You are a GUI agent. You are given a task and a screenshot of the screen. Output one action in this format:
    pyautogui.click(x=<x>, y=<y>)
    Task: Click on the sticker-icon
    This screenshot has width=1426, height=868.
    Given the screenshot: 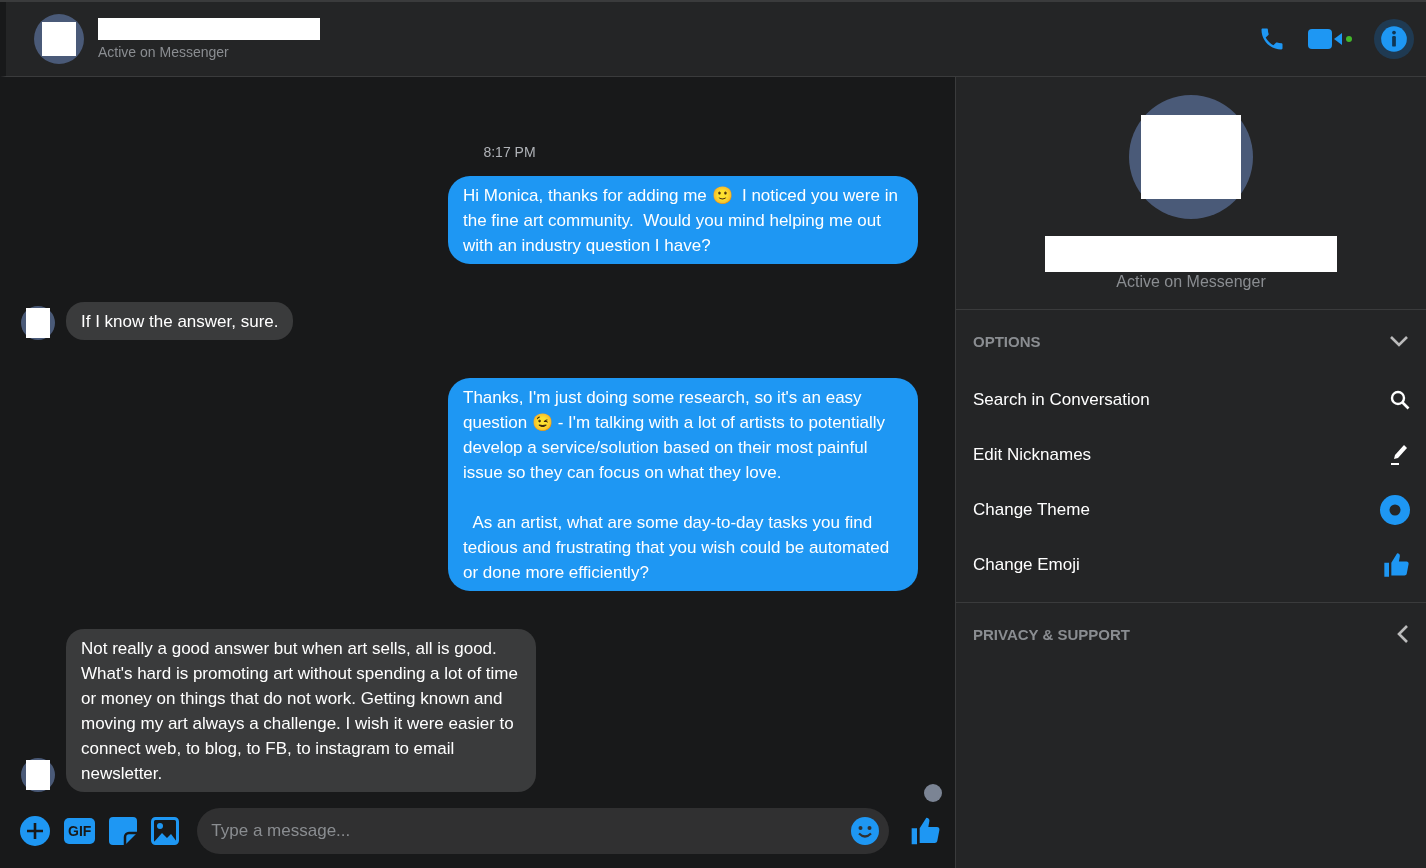 What is the action you would take?
    pyautogui.click(x=123, y=831)
    